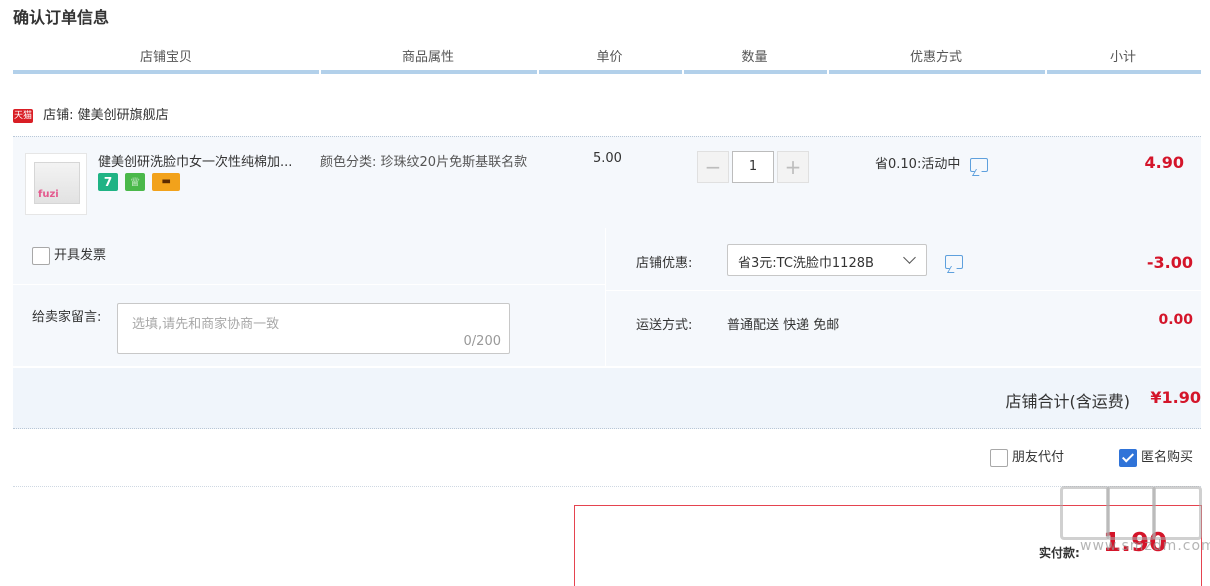  Describe the element at coordinates (713, 167) in the screenshot. I see `quantity-decrease-button: −` at that location.